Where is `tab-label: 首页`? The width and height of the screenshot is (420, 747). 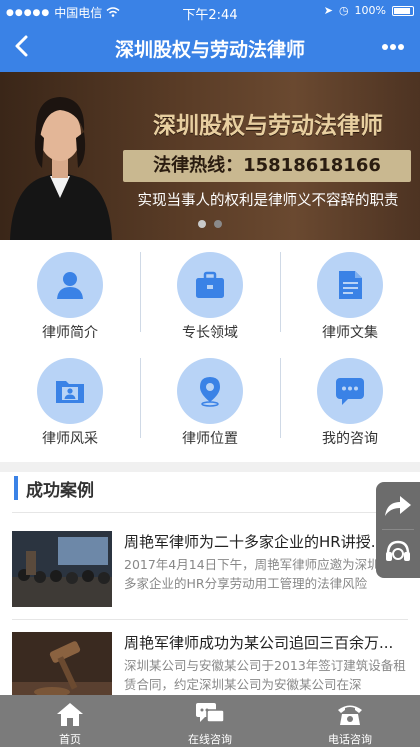 tab-label: 首页 is located at coordinates (70, 739).